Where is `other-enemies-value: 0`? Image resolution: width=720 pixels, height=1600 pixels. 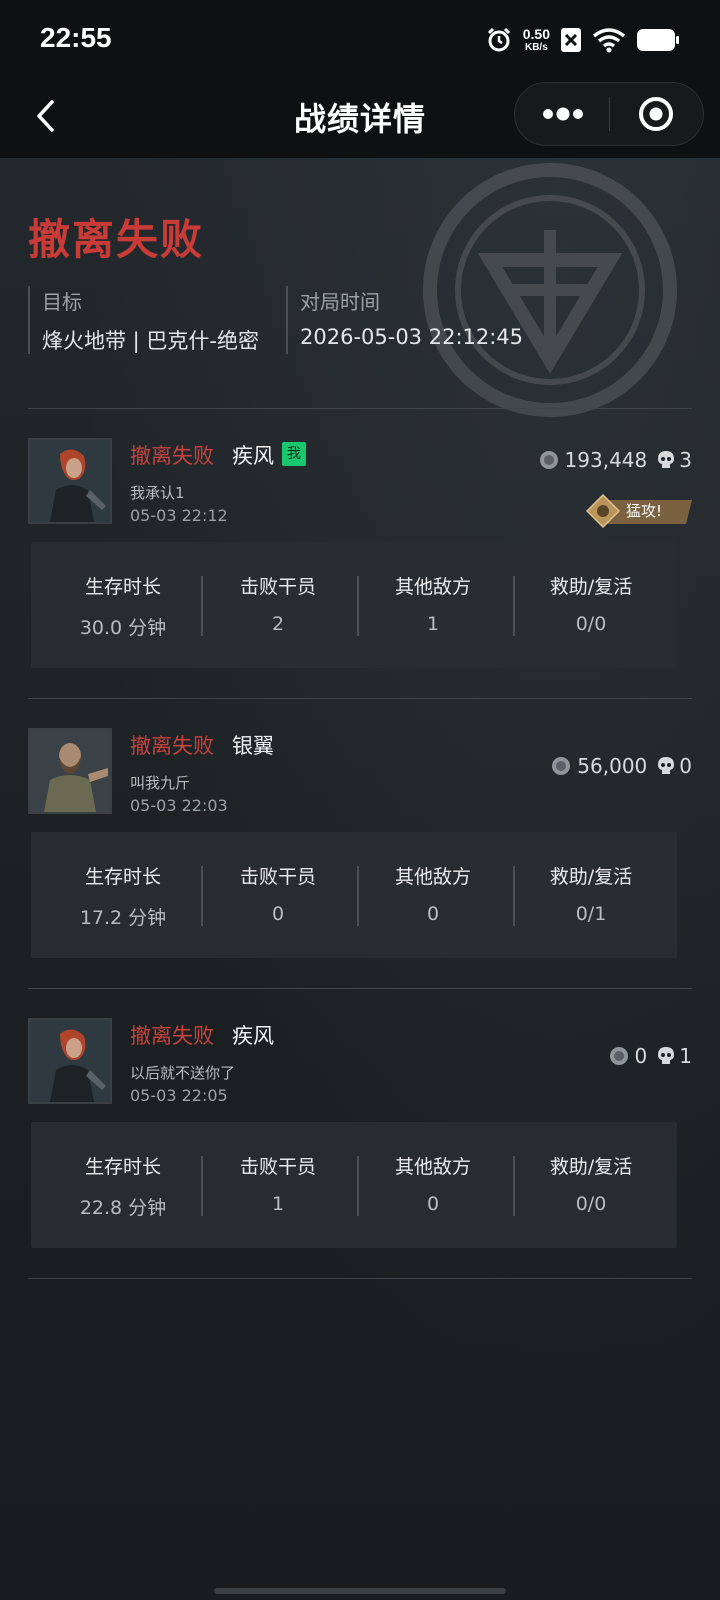
other-enemies-value: 0 is located at coordinates (433, 914).